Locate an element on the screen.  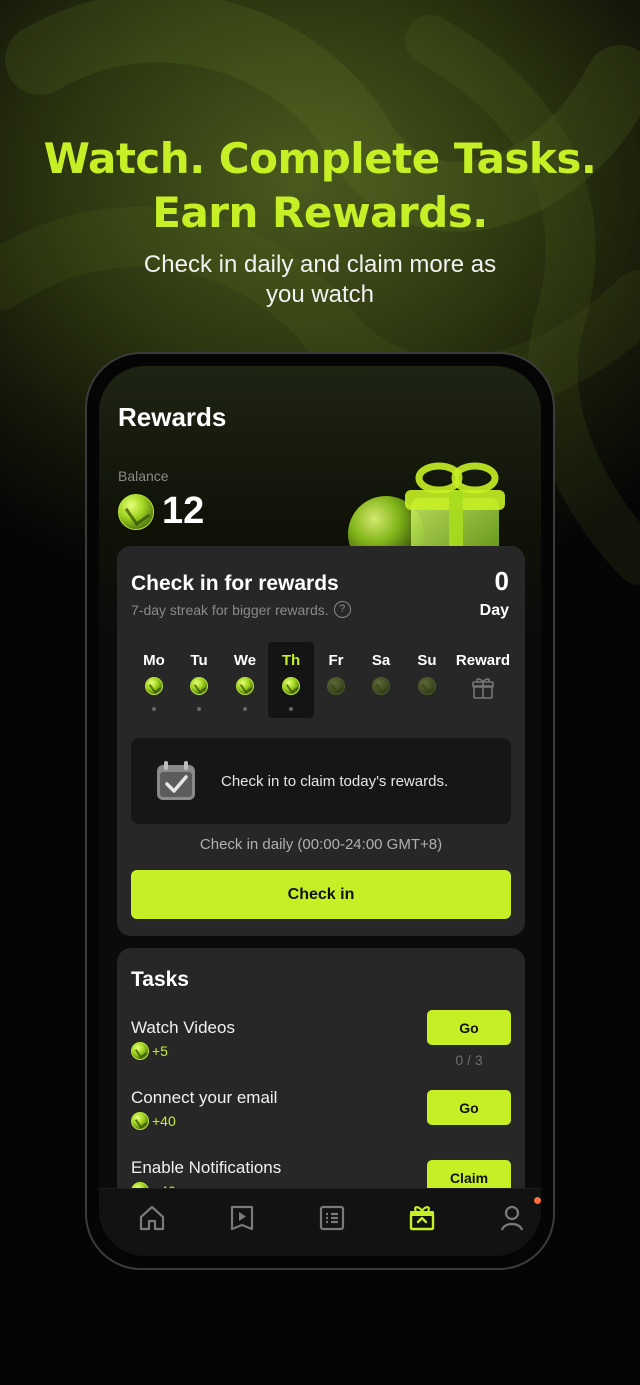
day-tu: Tu is located at coordinates (199, 680).